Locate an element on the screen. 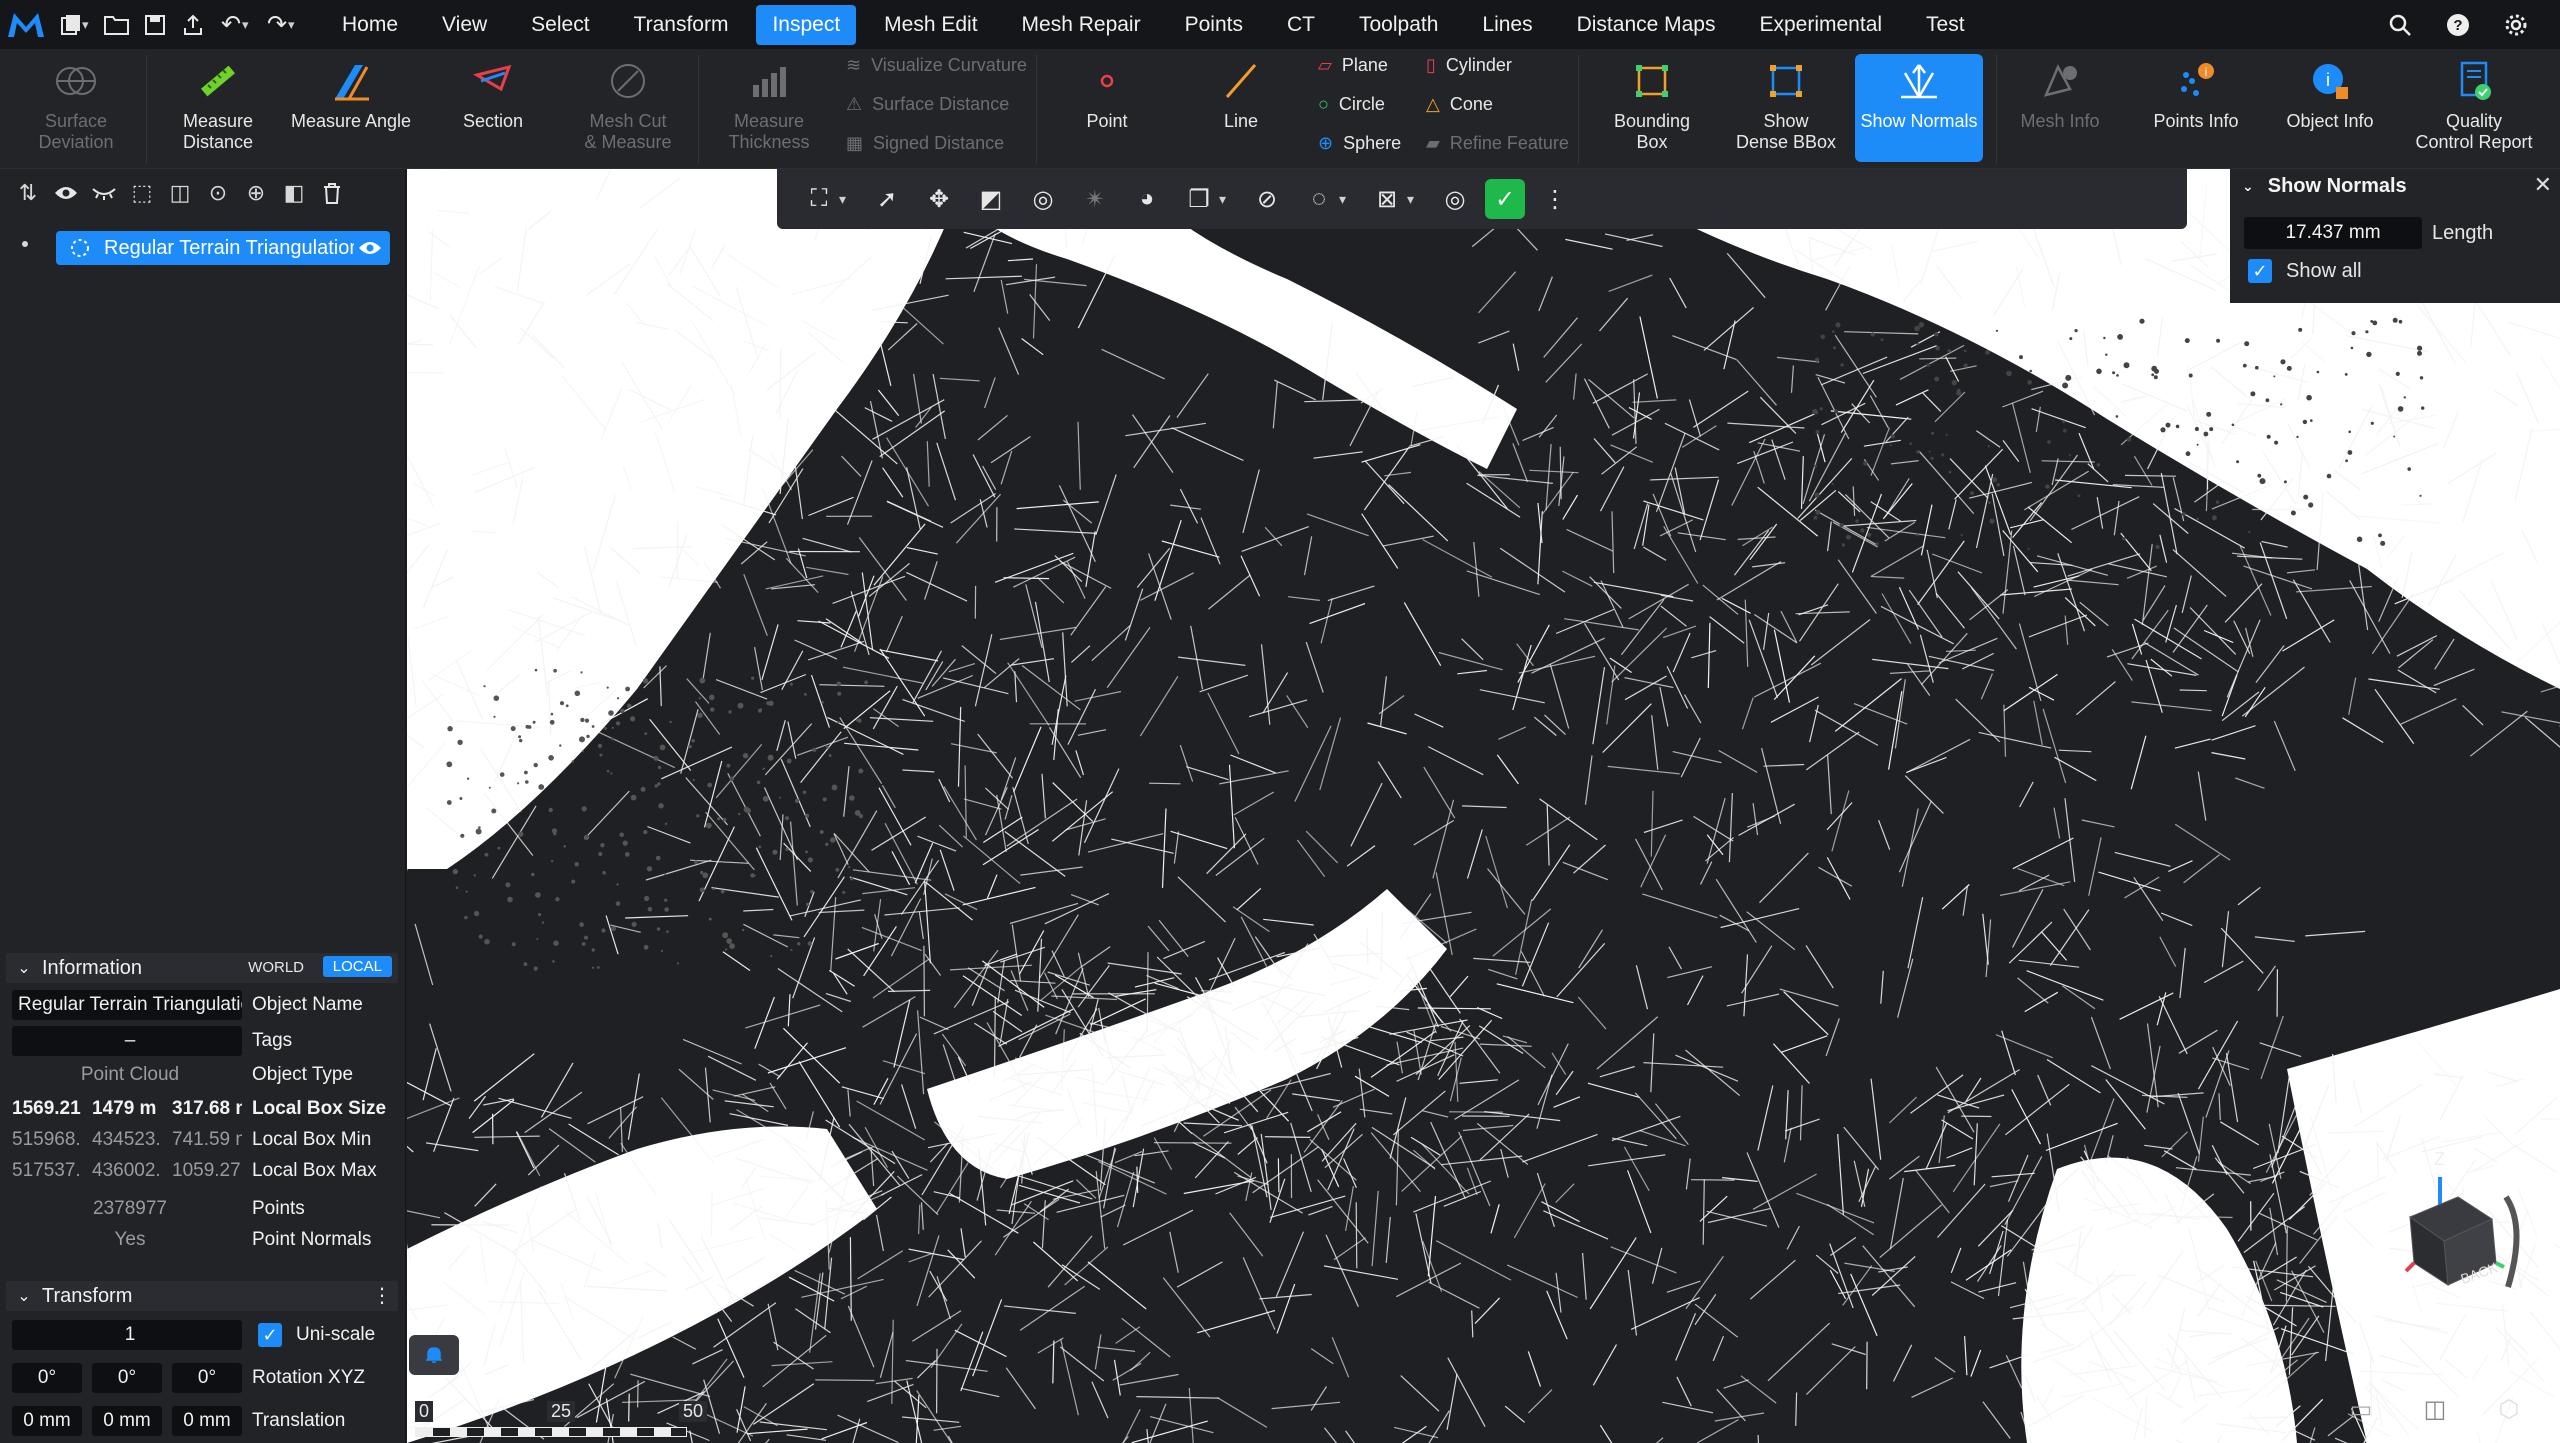  help-icon: ? is located at coordinates (2458, 25).